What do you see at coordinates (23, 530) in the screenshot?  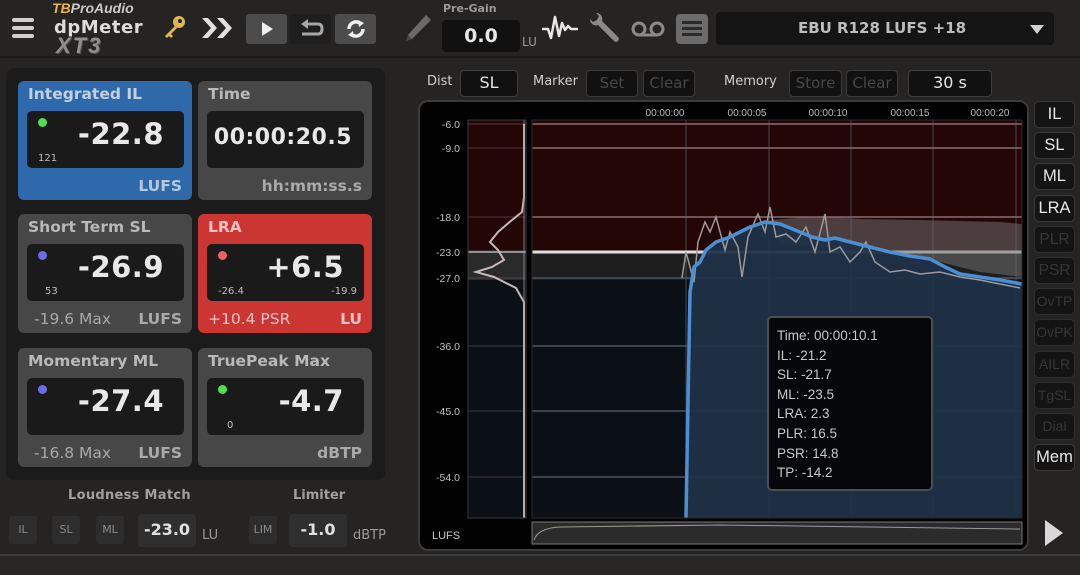 I see `match-il-button: IL` at bounding box center [23, 530].